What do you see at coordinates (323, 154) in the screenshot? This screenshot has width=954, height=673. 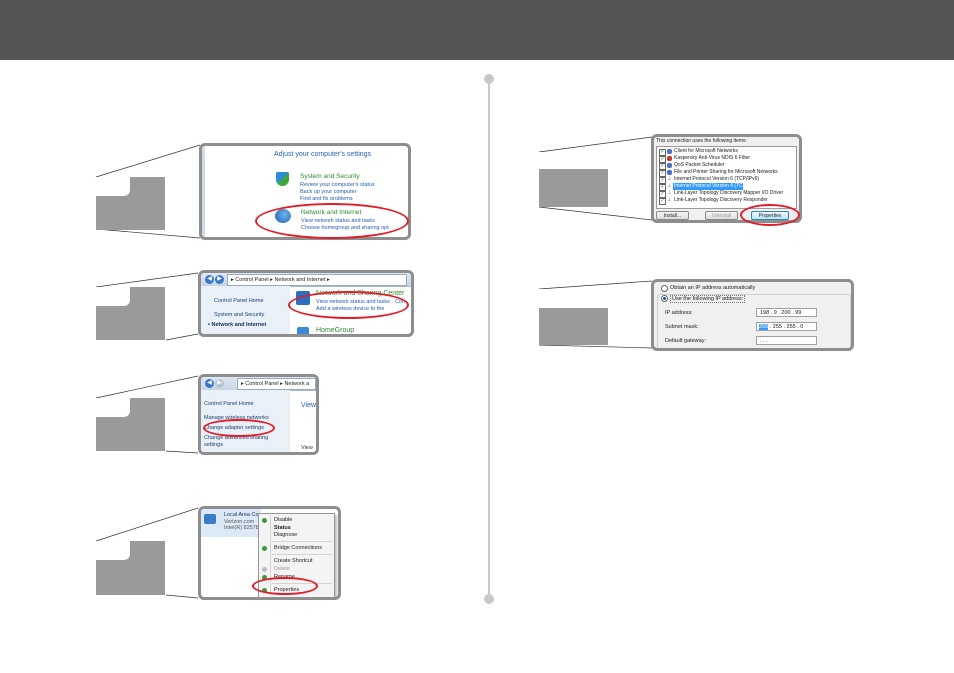 I see `adjust-settings-heading: Adjust your computer's settings` at bounding box center [323, 154].